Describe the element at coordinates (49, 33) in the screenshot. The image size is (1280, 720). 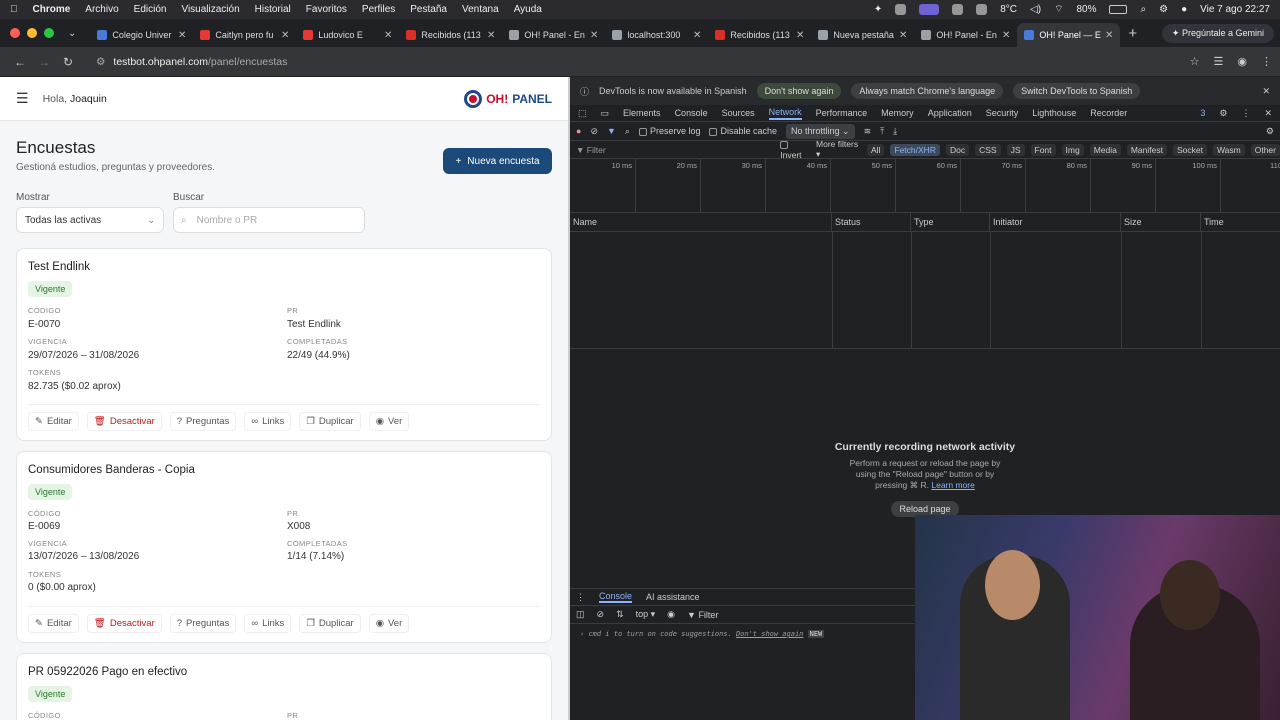
I see `maximize-window-button` at that location.